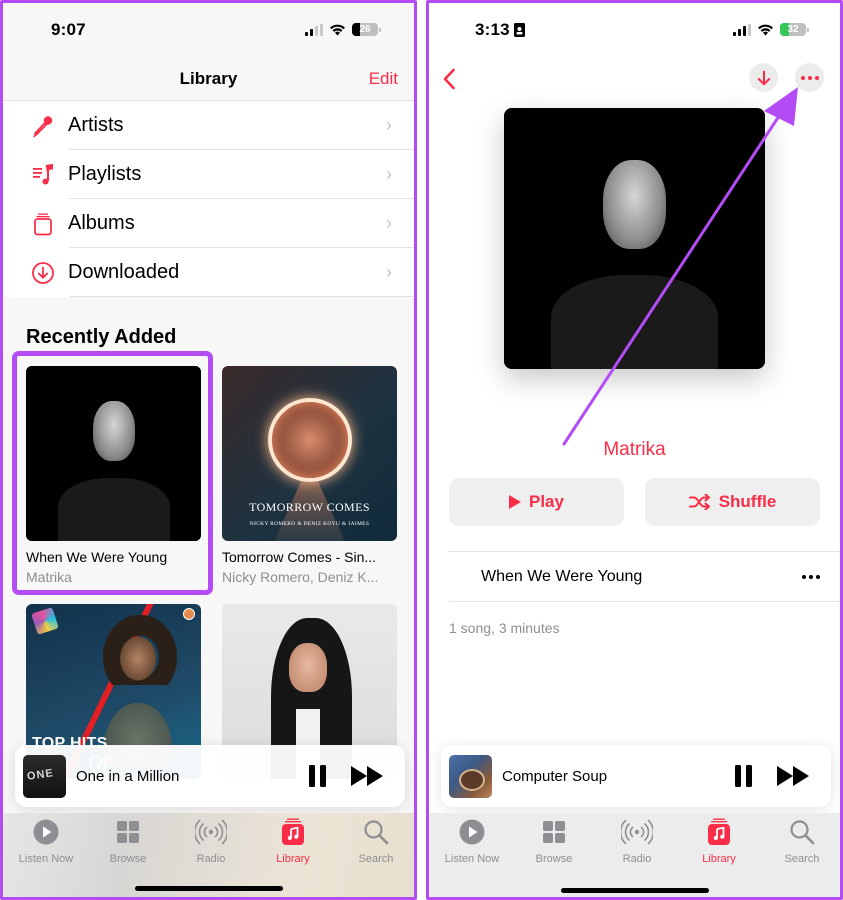 This screenshot has width=843, height=900. Describe the element at coordinates (208, 125) in the screenshot. I see `library-item-artists: Artists ›` at that location.